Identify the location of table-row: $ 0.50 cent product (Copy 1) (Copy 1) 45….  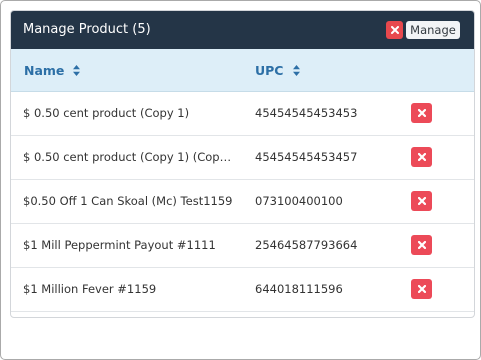
(242, 158).